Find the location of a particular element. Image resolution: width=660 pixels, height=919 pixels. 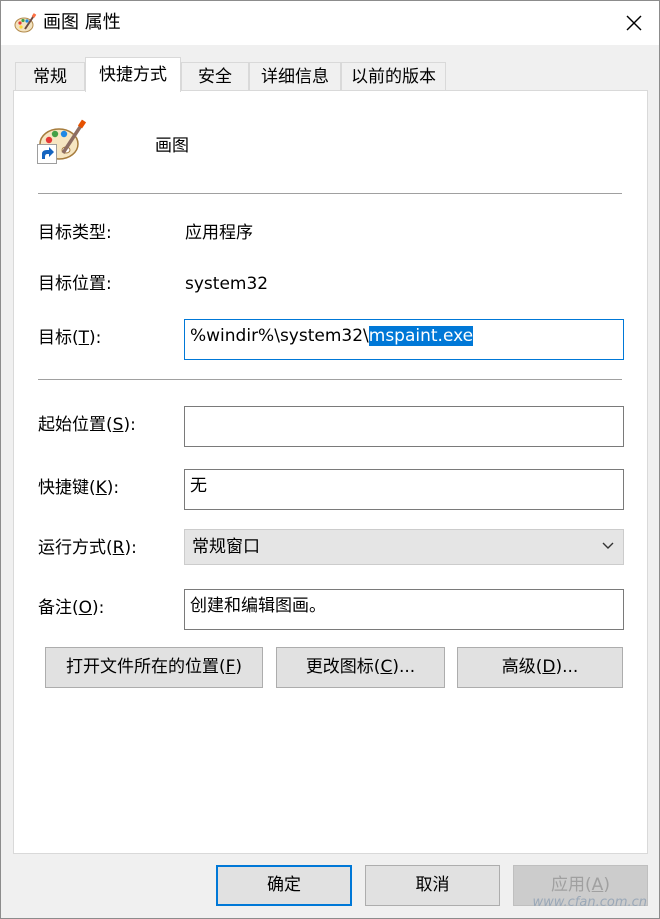

cancel-button: 取消 is located at coordinates (432, 885).